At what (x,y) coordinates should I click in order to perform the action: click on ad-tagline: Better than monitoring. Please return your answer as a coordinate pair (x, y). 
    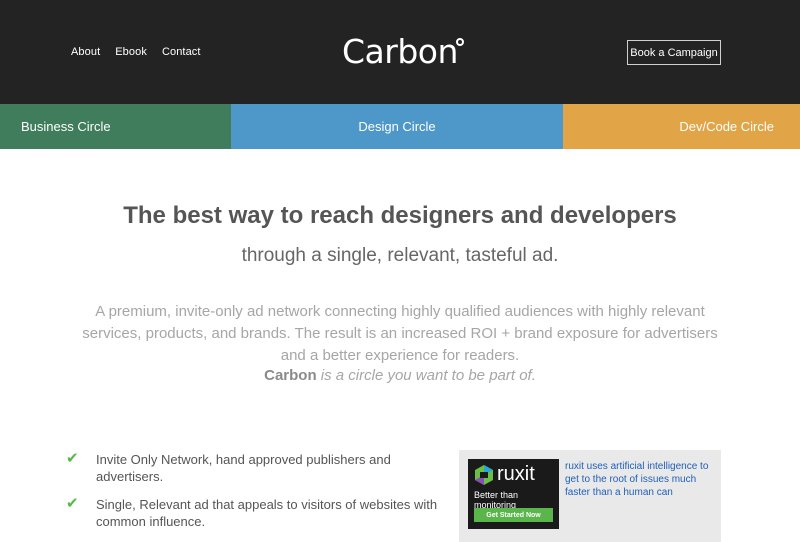
    Looking at the image, I should click on (496, 500).